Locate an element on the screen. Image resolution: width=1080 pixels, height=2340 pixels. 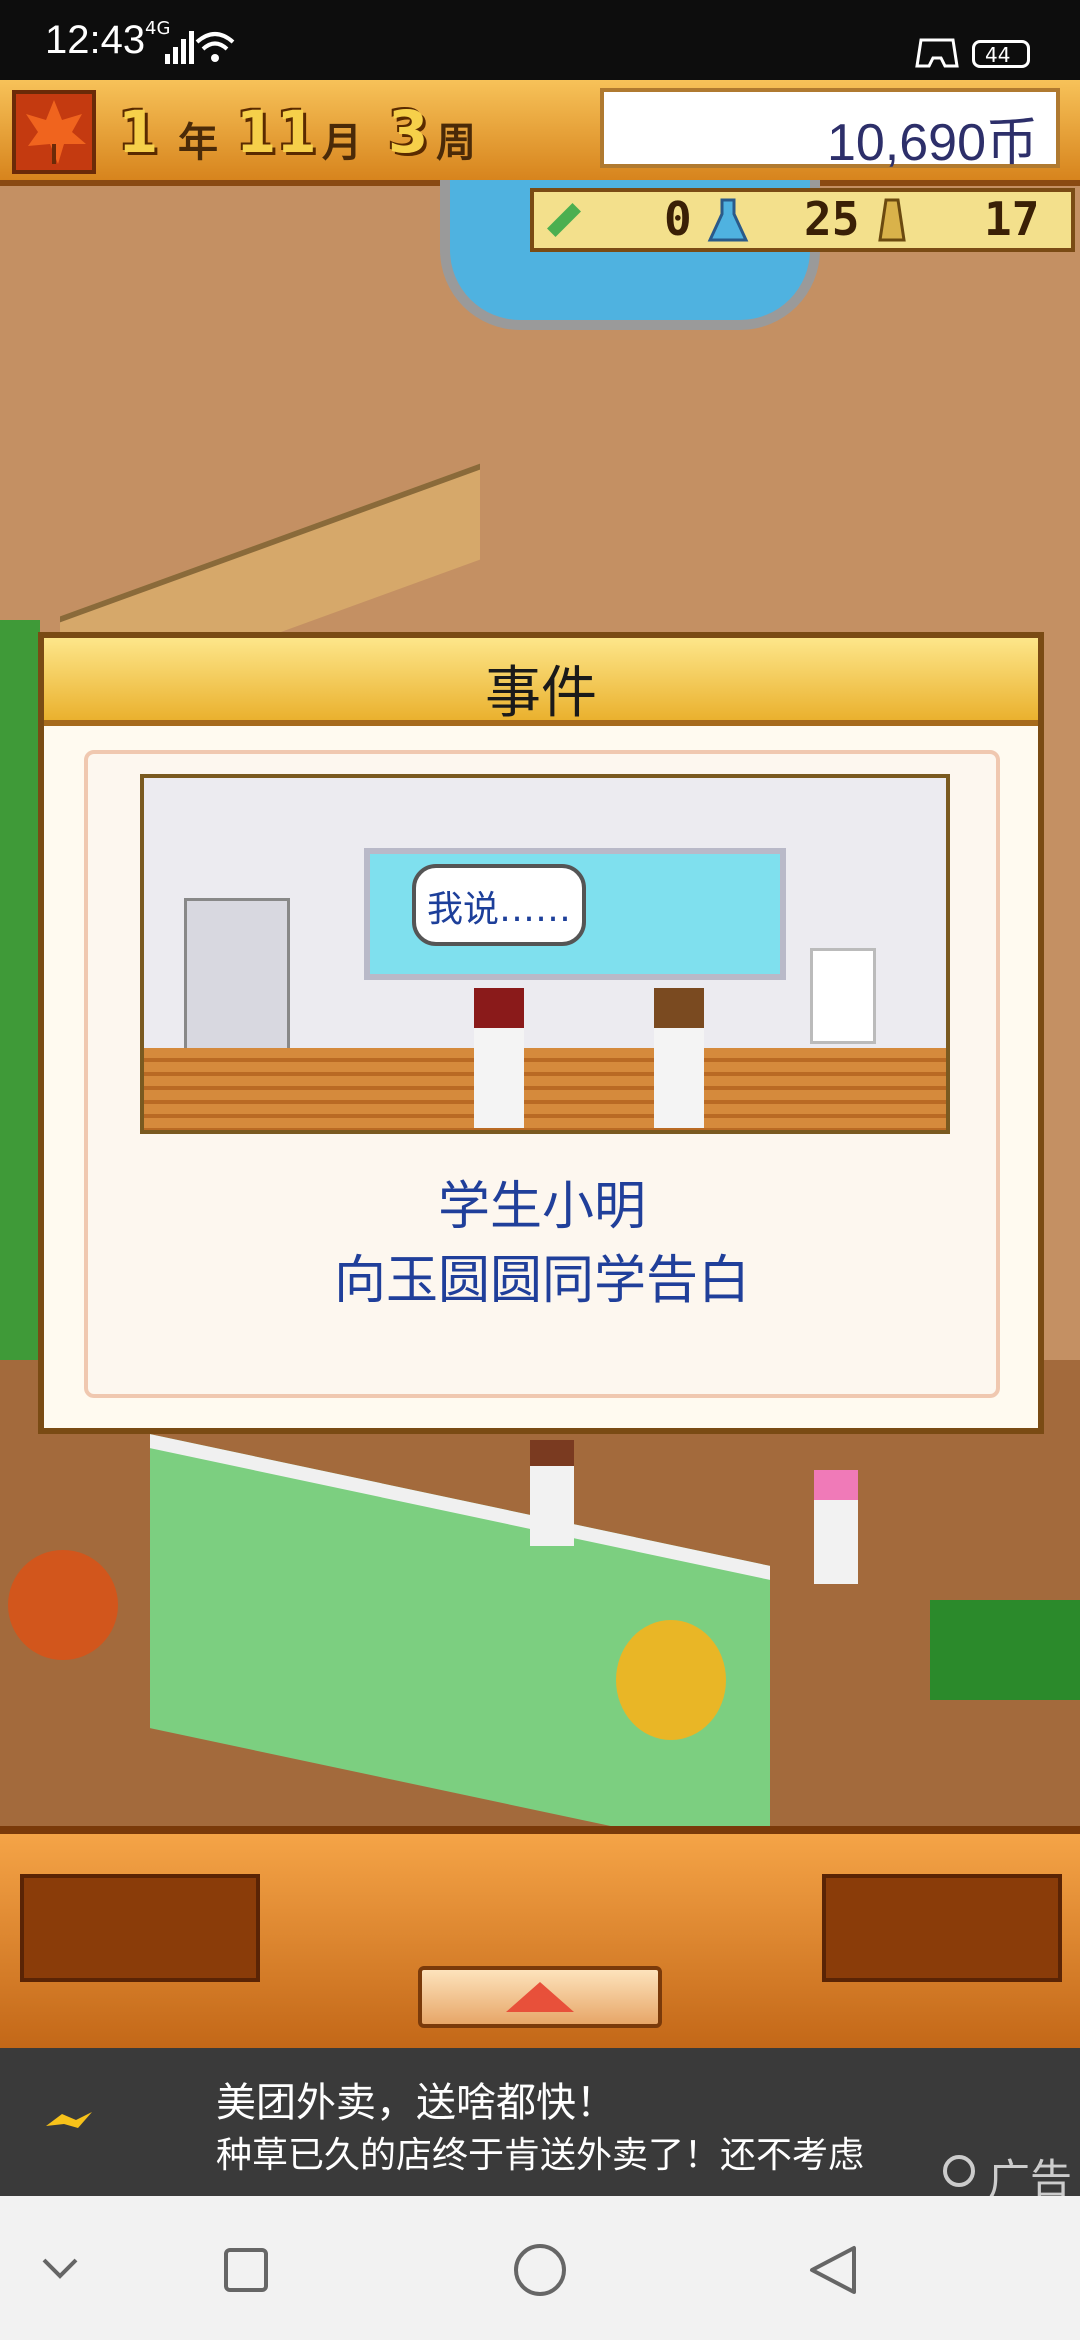
student-girl-map is located at coordinates (552, 1493).